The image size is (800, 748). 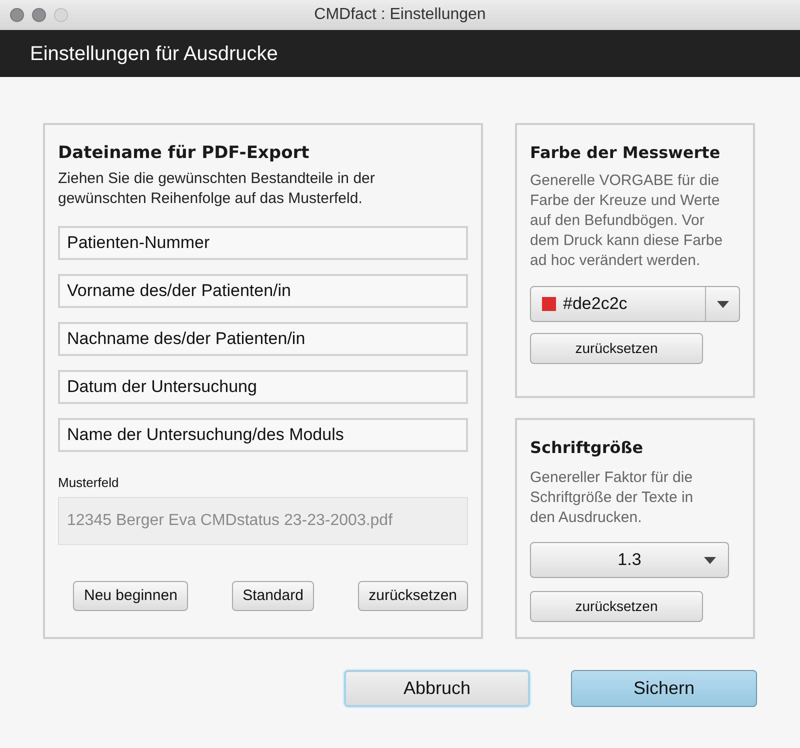 I want to click on panel-description: Genereller Faktor für die Schriftgröße der Texte in den Ausdrucken., so click(x=612, y=498).